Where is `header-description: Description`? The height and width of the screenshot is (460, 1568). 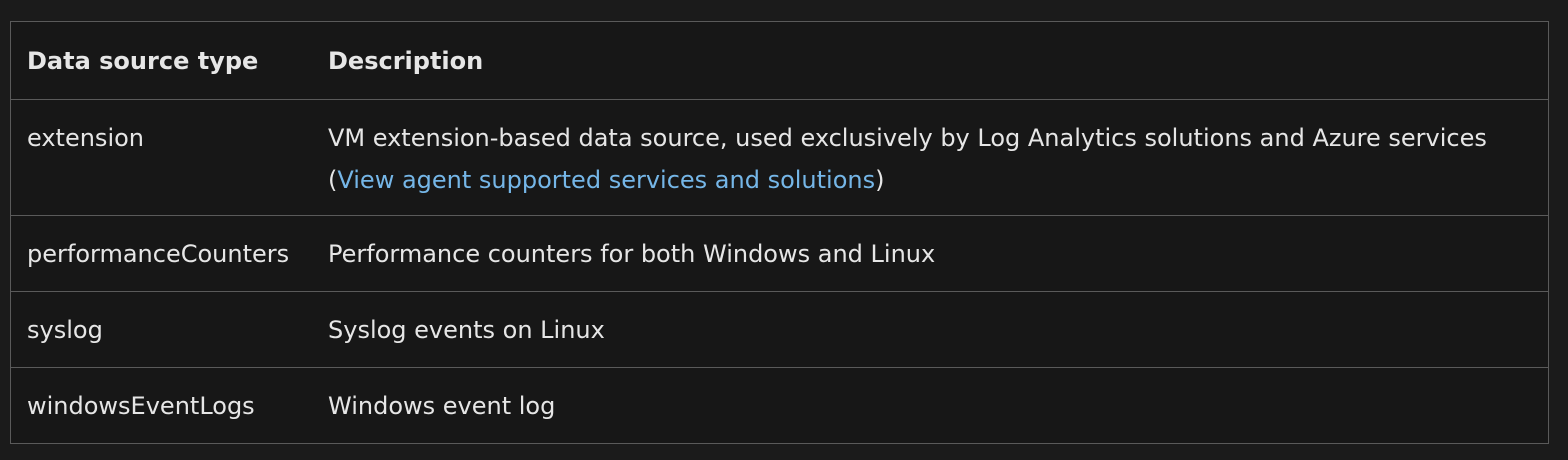
header-description: Description is located at coordinates (930, 61).